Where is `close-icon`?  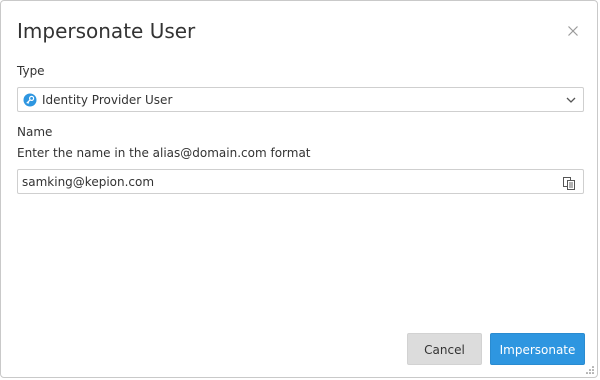
close-icon is located at coordinates (573, 31).